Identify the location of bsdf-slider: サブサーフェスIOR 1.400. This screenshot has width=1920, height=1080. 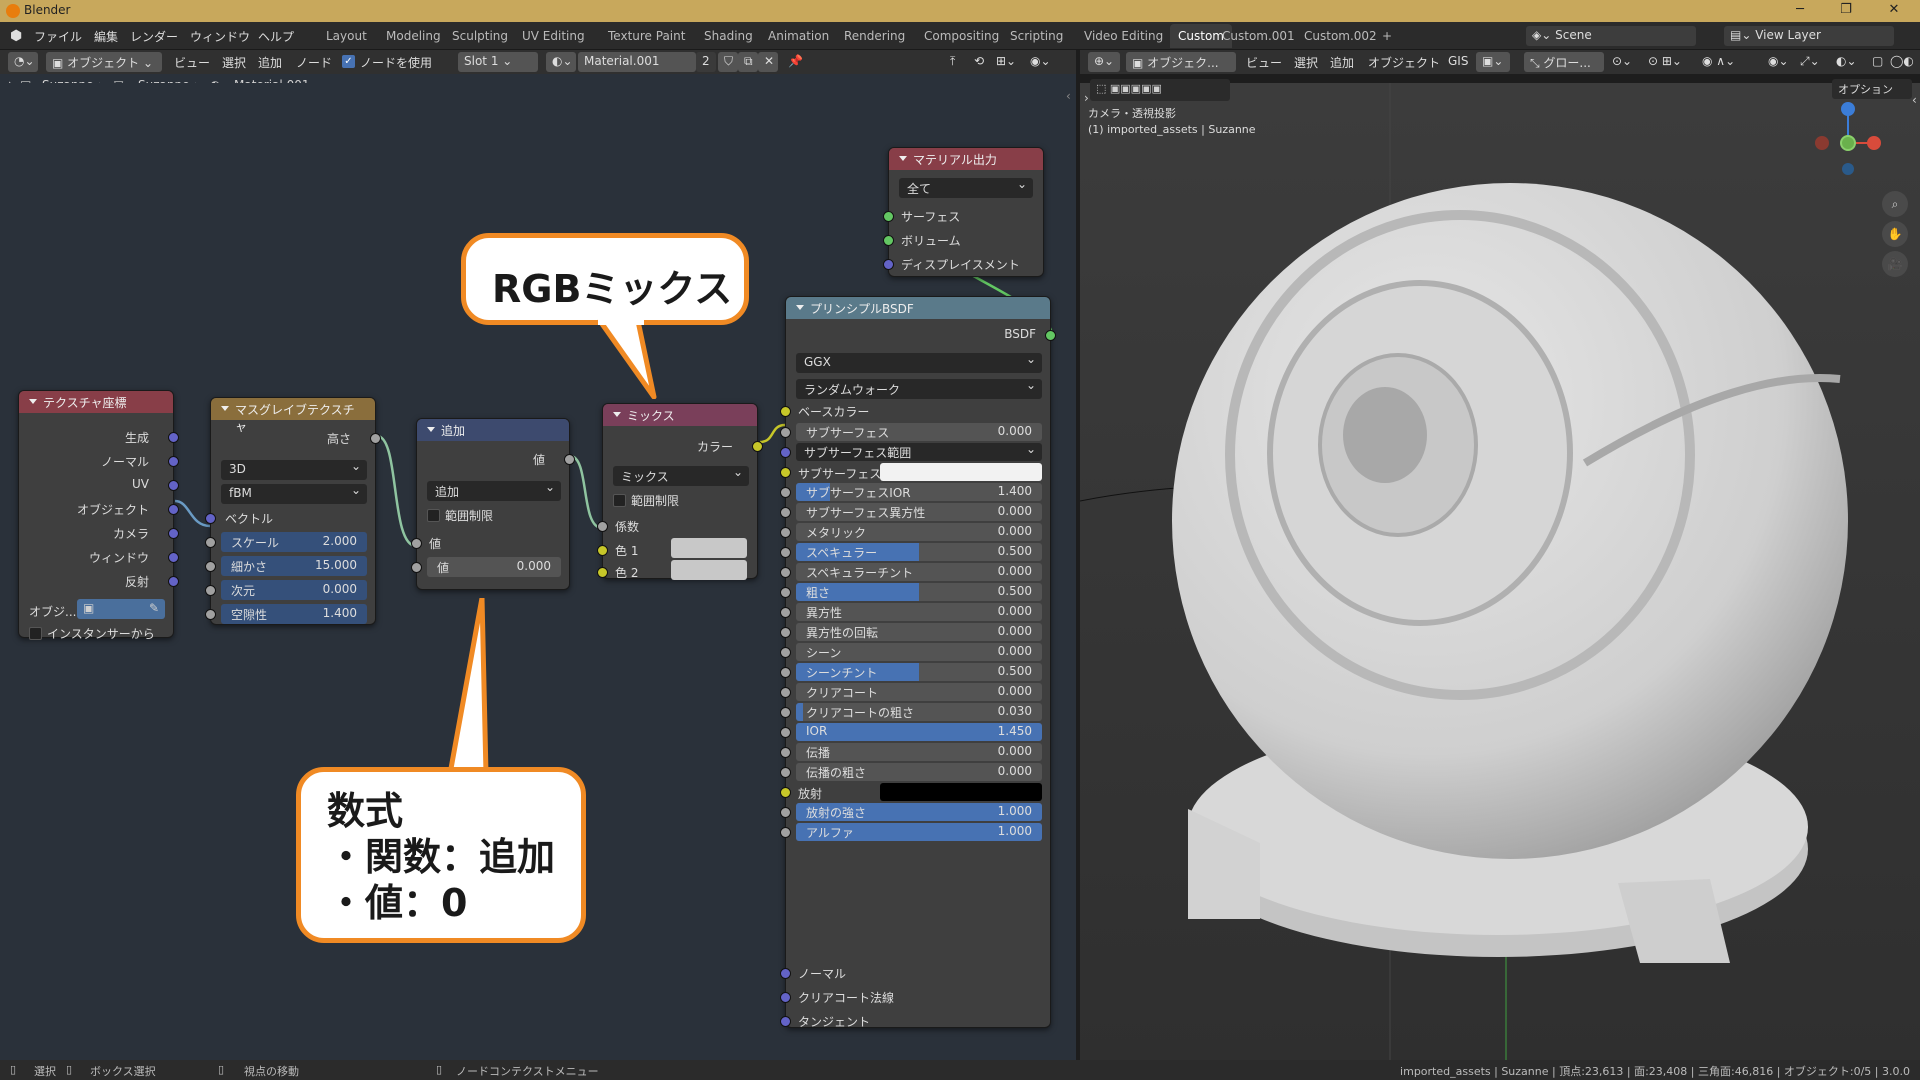
(919, 492).